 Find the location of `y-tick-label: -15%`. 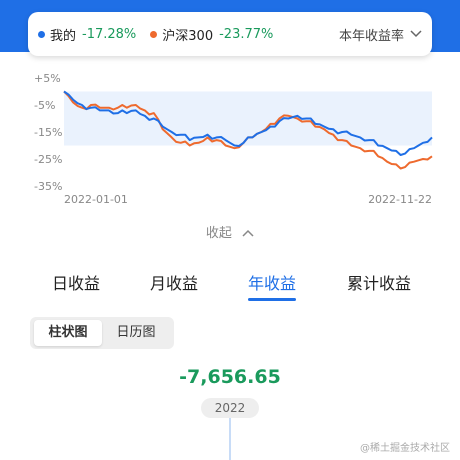

y-tick-label: -15% is located at coordinates (48, 132).